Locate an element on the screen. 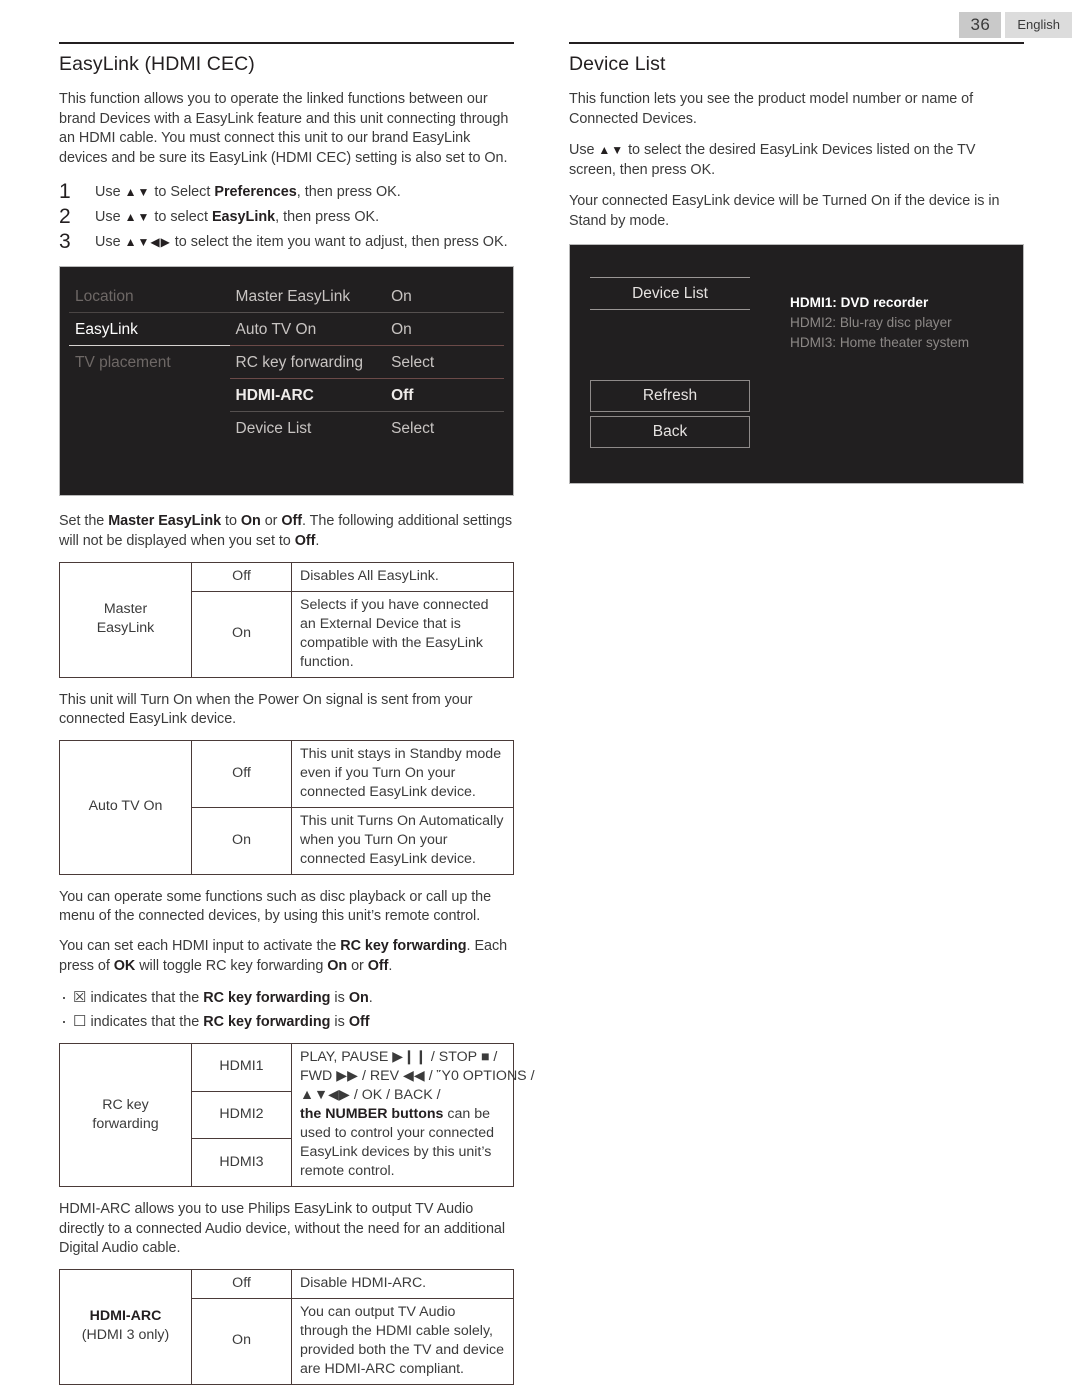  rc-desc-bold: the NUMBER buttons is located at coordinates (372, 1114).